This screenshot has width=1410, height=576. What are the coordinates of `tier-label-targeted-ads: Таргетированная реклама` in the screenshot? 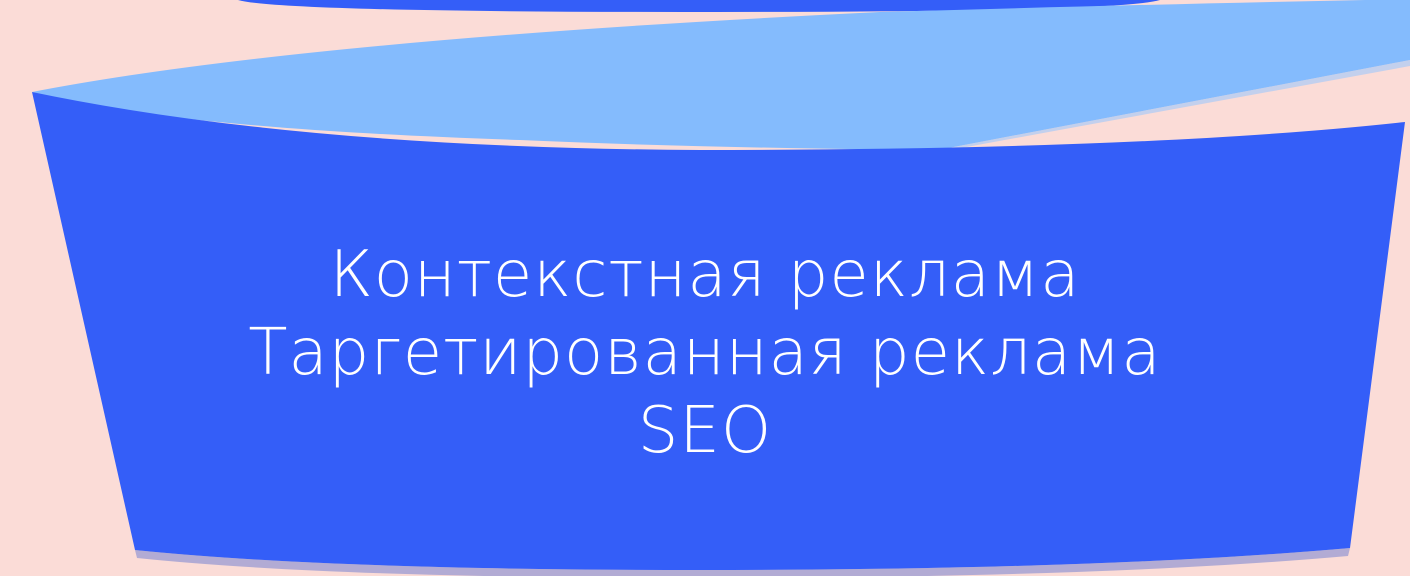 It's located at (705, 353).